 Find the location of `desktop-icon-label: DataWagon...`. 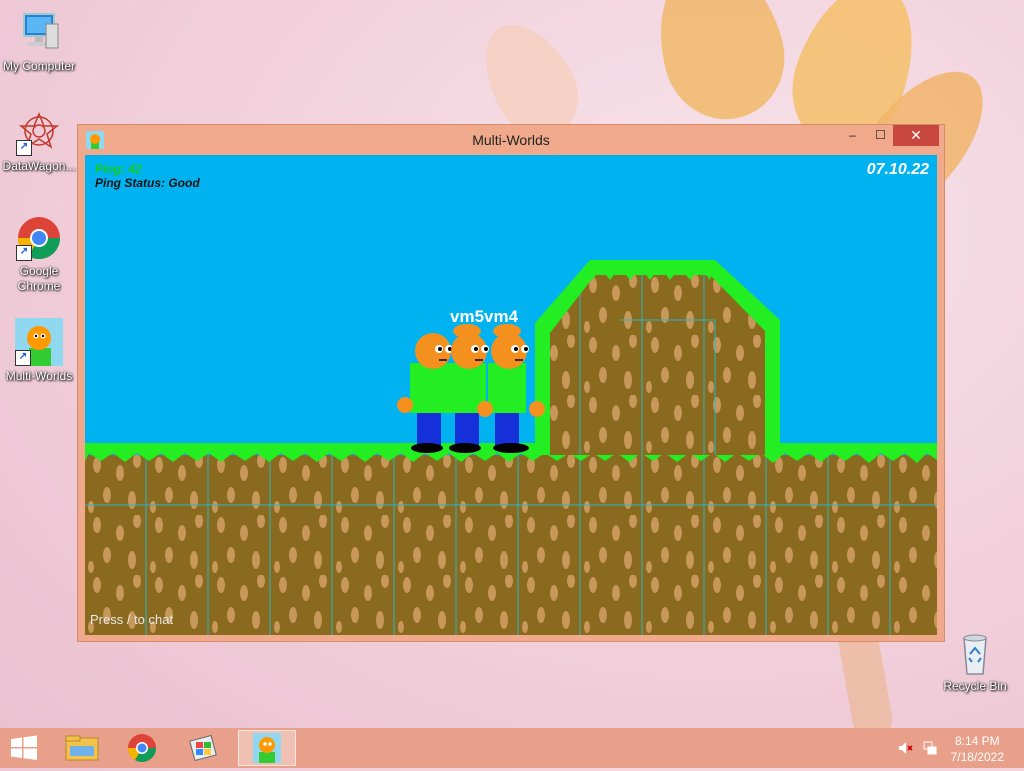

desktop-icon-label: DataWagon... is located at coordinates (39, 166).